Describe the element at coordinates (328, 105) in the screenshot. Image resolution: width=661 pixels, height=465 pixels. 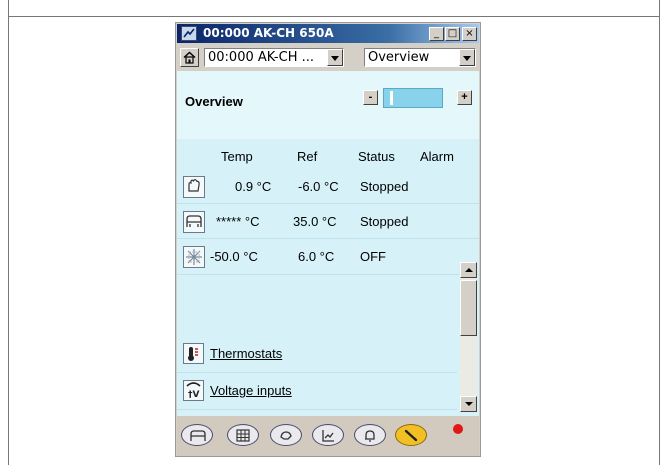
I see `pane-header: Overview - +` at that location.